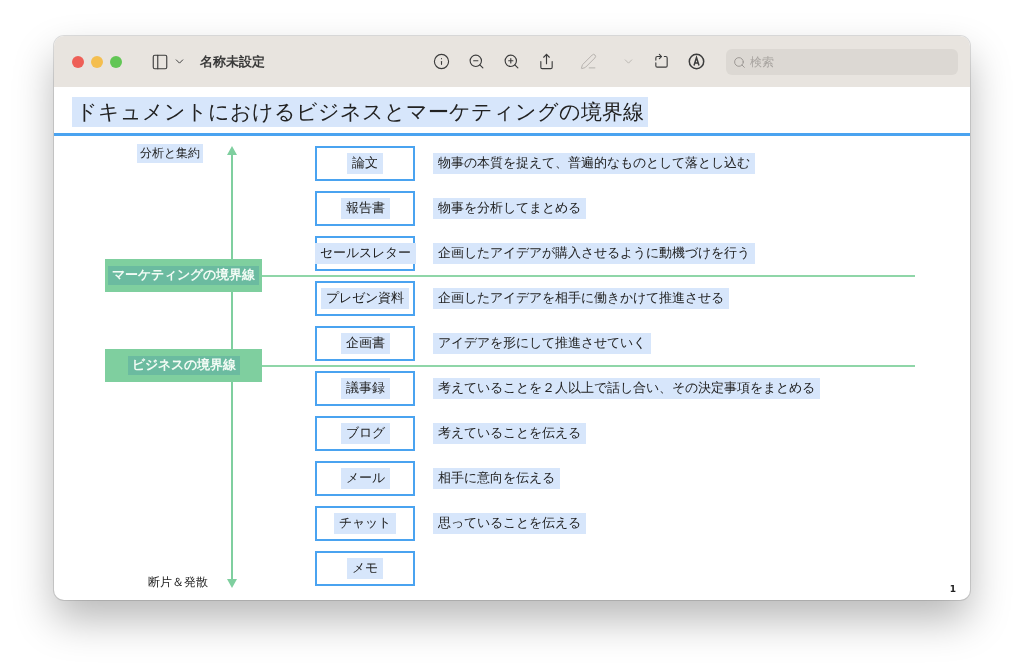  I want to click on rotate-button, so click(661, 61).